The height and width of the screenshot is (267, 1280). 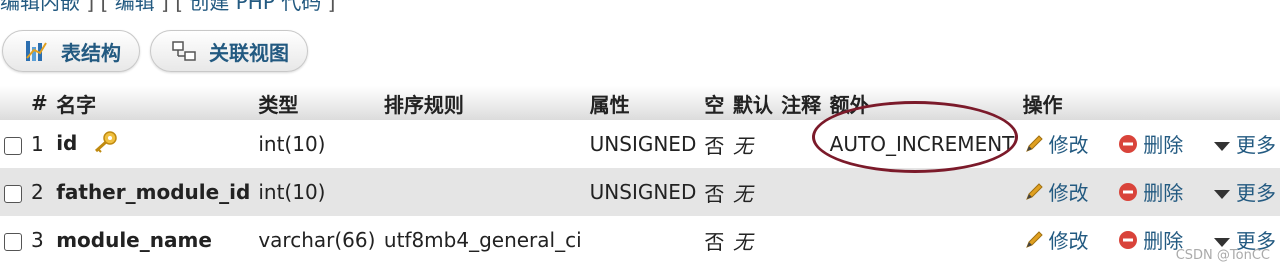 I want to click on field-name-cell: id, so click(x=153, y=144).